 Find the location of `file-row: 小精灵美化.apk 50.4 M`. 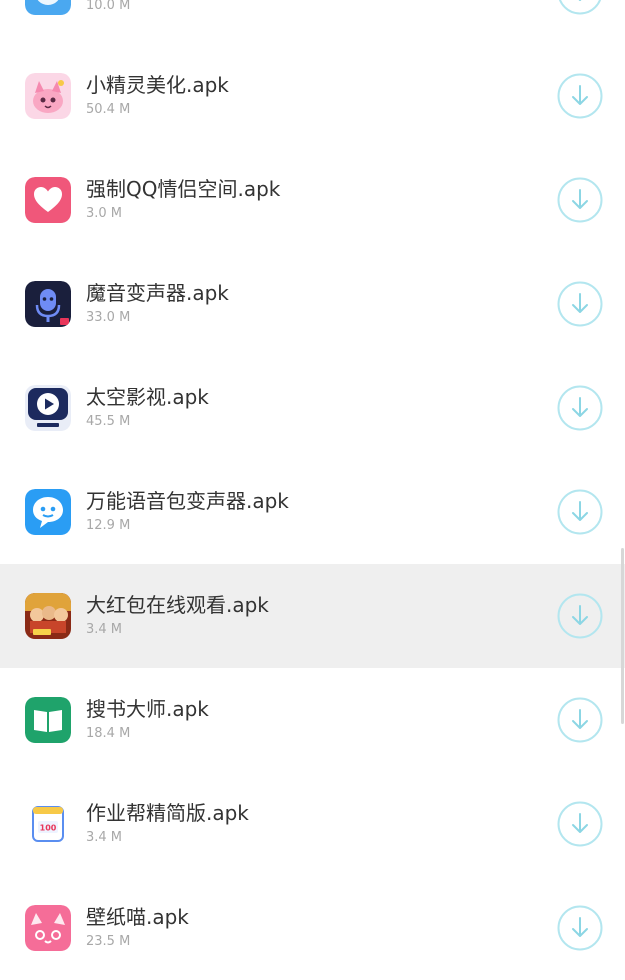

file-row: 小精灵美化.apk 50.4 M is located at coordinates (312, 96).